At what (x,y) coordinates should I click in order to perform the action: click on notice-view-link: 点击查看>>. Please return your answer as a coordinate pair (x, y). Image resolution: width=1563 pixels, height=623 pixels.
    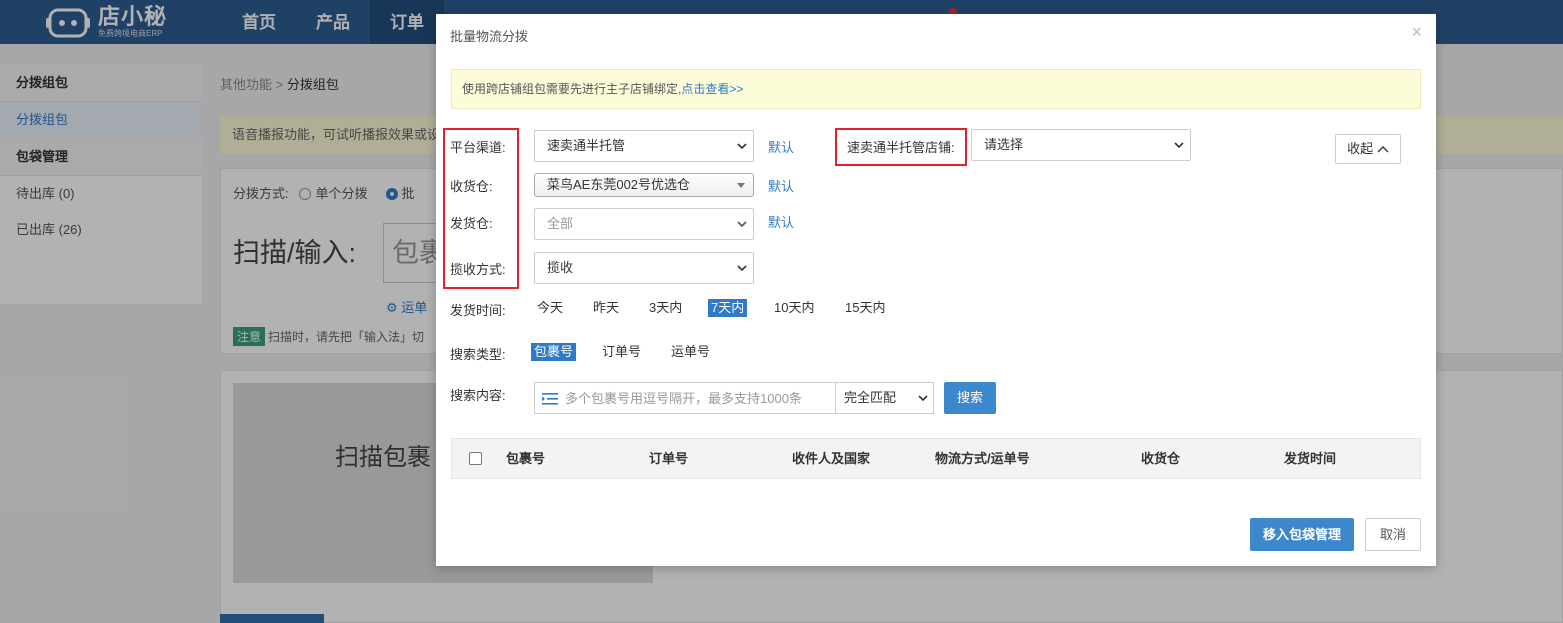
    Looking at the image, I should click on (712, 89).